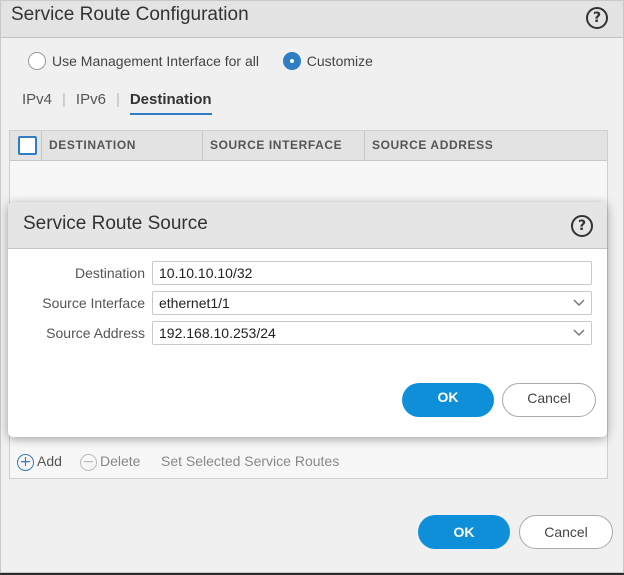 This screenshot has height=575, width=624. What do you see at coordinates (37, 102) in the screenshot?
I see `tab-ipv4: IPv4` at bounding box center [37, 102].